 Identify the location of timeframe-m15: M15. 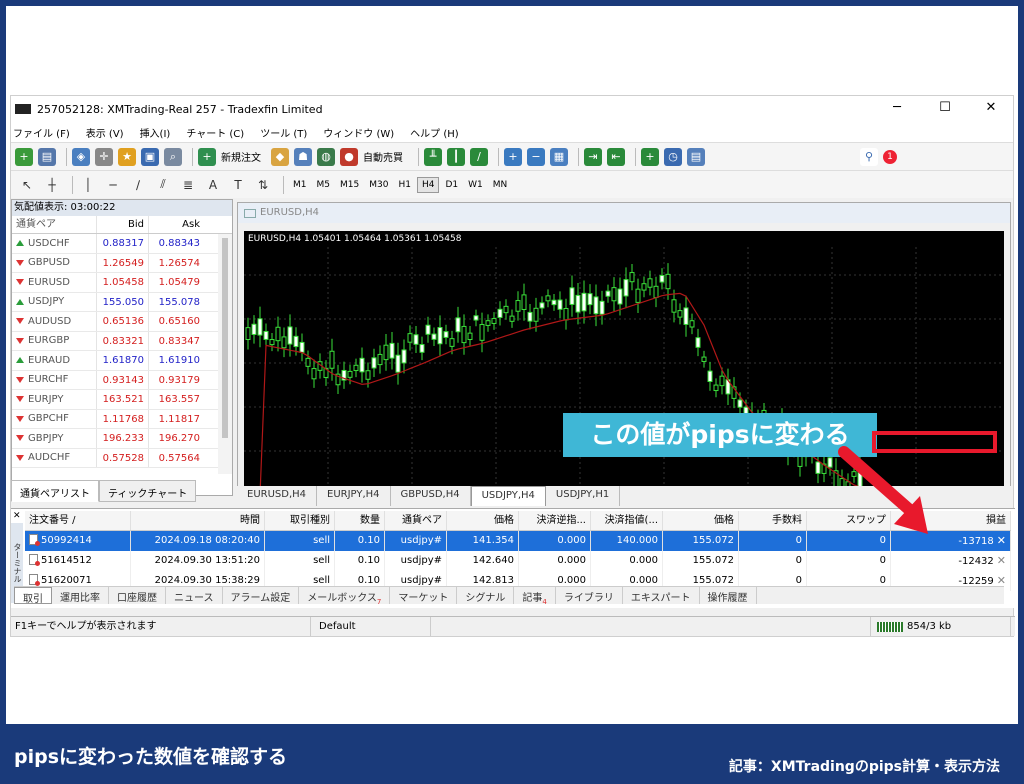
(349, 185).